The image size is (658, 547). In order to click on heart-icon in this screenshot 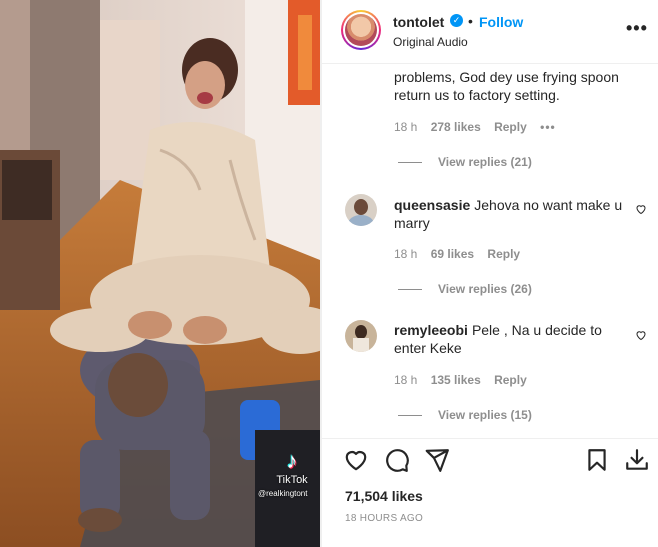, I will do `click(356, 460)`.